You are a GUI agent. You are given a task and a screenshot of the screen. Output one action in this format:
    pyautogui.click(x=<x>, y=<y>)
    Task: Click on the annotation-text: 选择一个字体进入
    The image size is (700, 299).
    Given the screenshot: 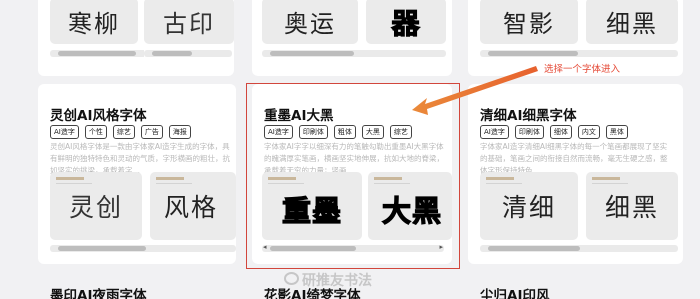 What is the action you would take?
    pyautogui.click(x=582, y=69)
    